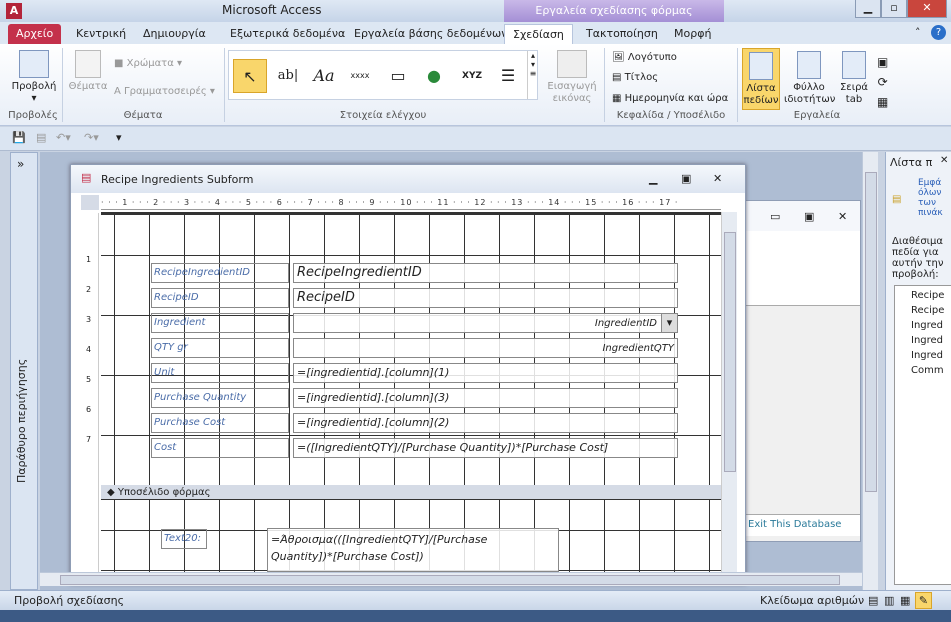  Describe the element at coordinates (90, 202) in the screenshot. I see `select-form-box` at that location.